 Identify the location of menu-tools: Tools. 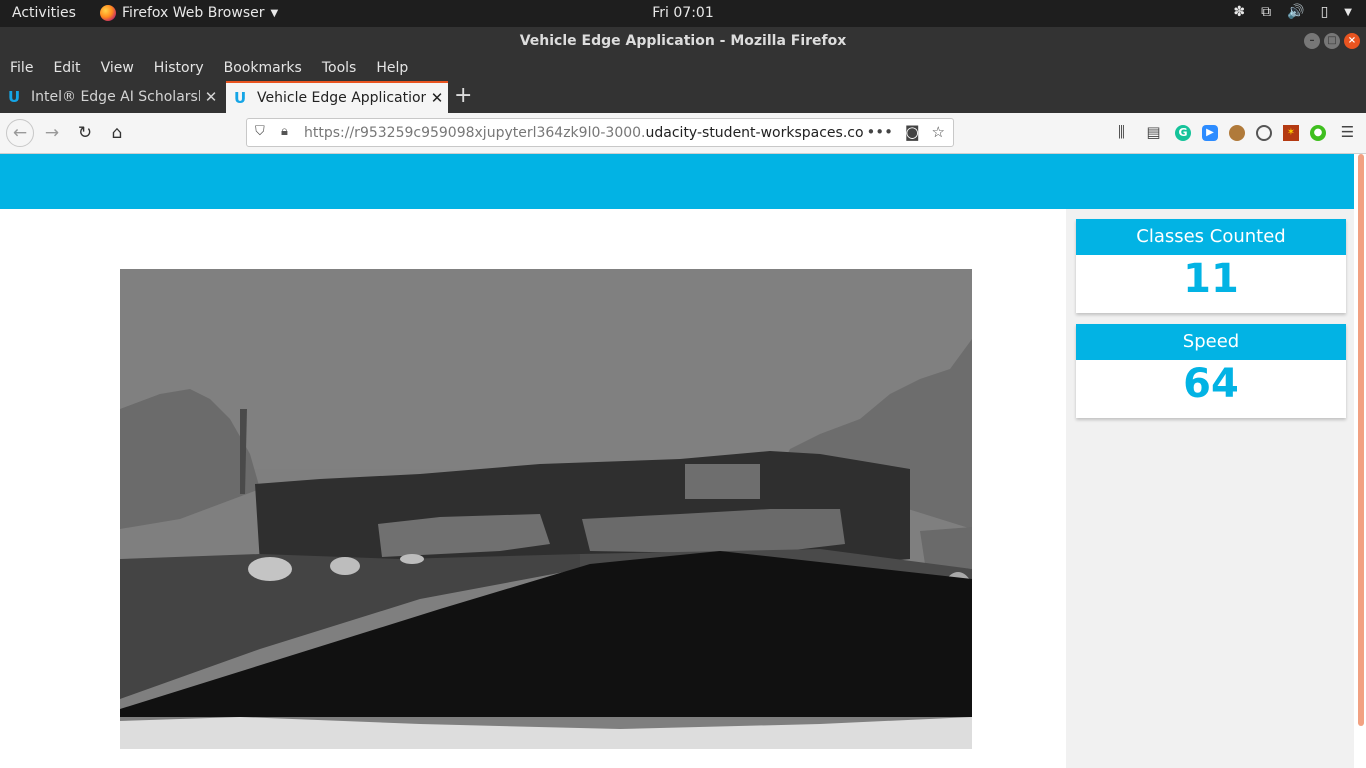
(339, 68).